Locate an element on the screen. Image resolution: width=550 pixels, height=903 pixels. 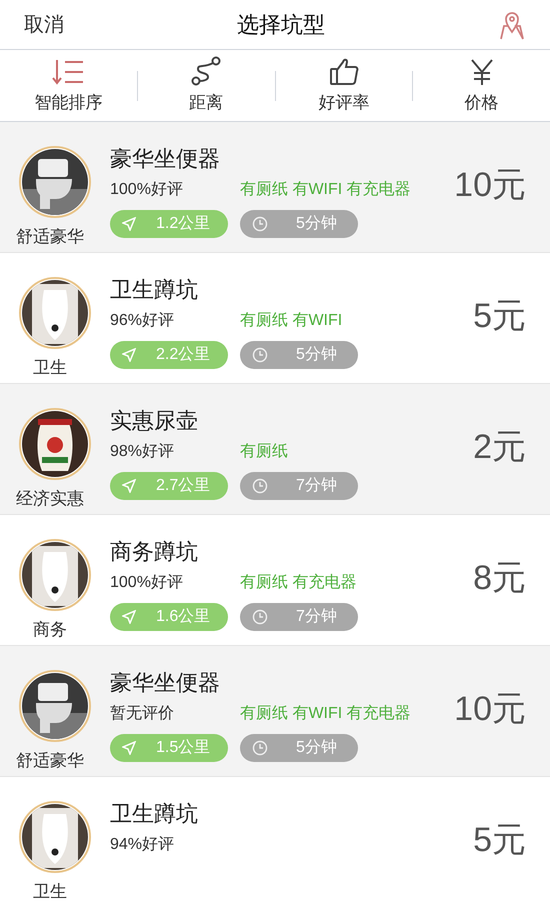
sort-icon is located at coordinates (68, 72).